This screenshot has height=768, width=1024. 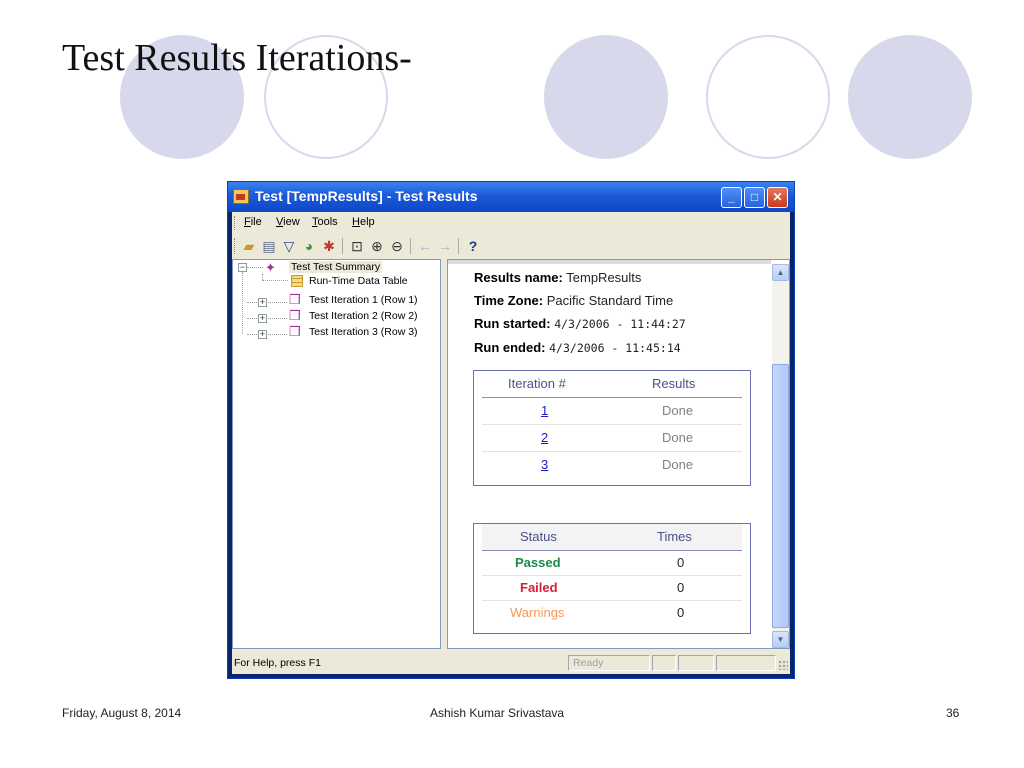 I want to click on run-started-line: Run started: 4/3/2006 - 11:44:27, so click(x=580, y=323).